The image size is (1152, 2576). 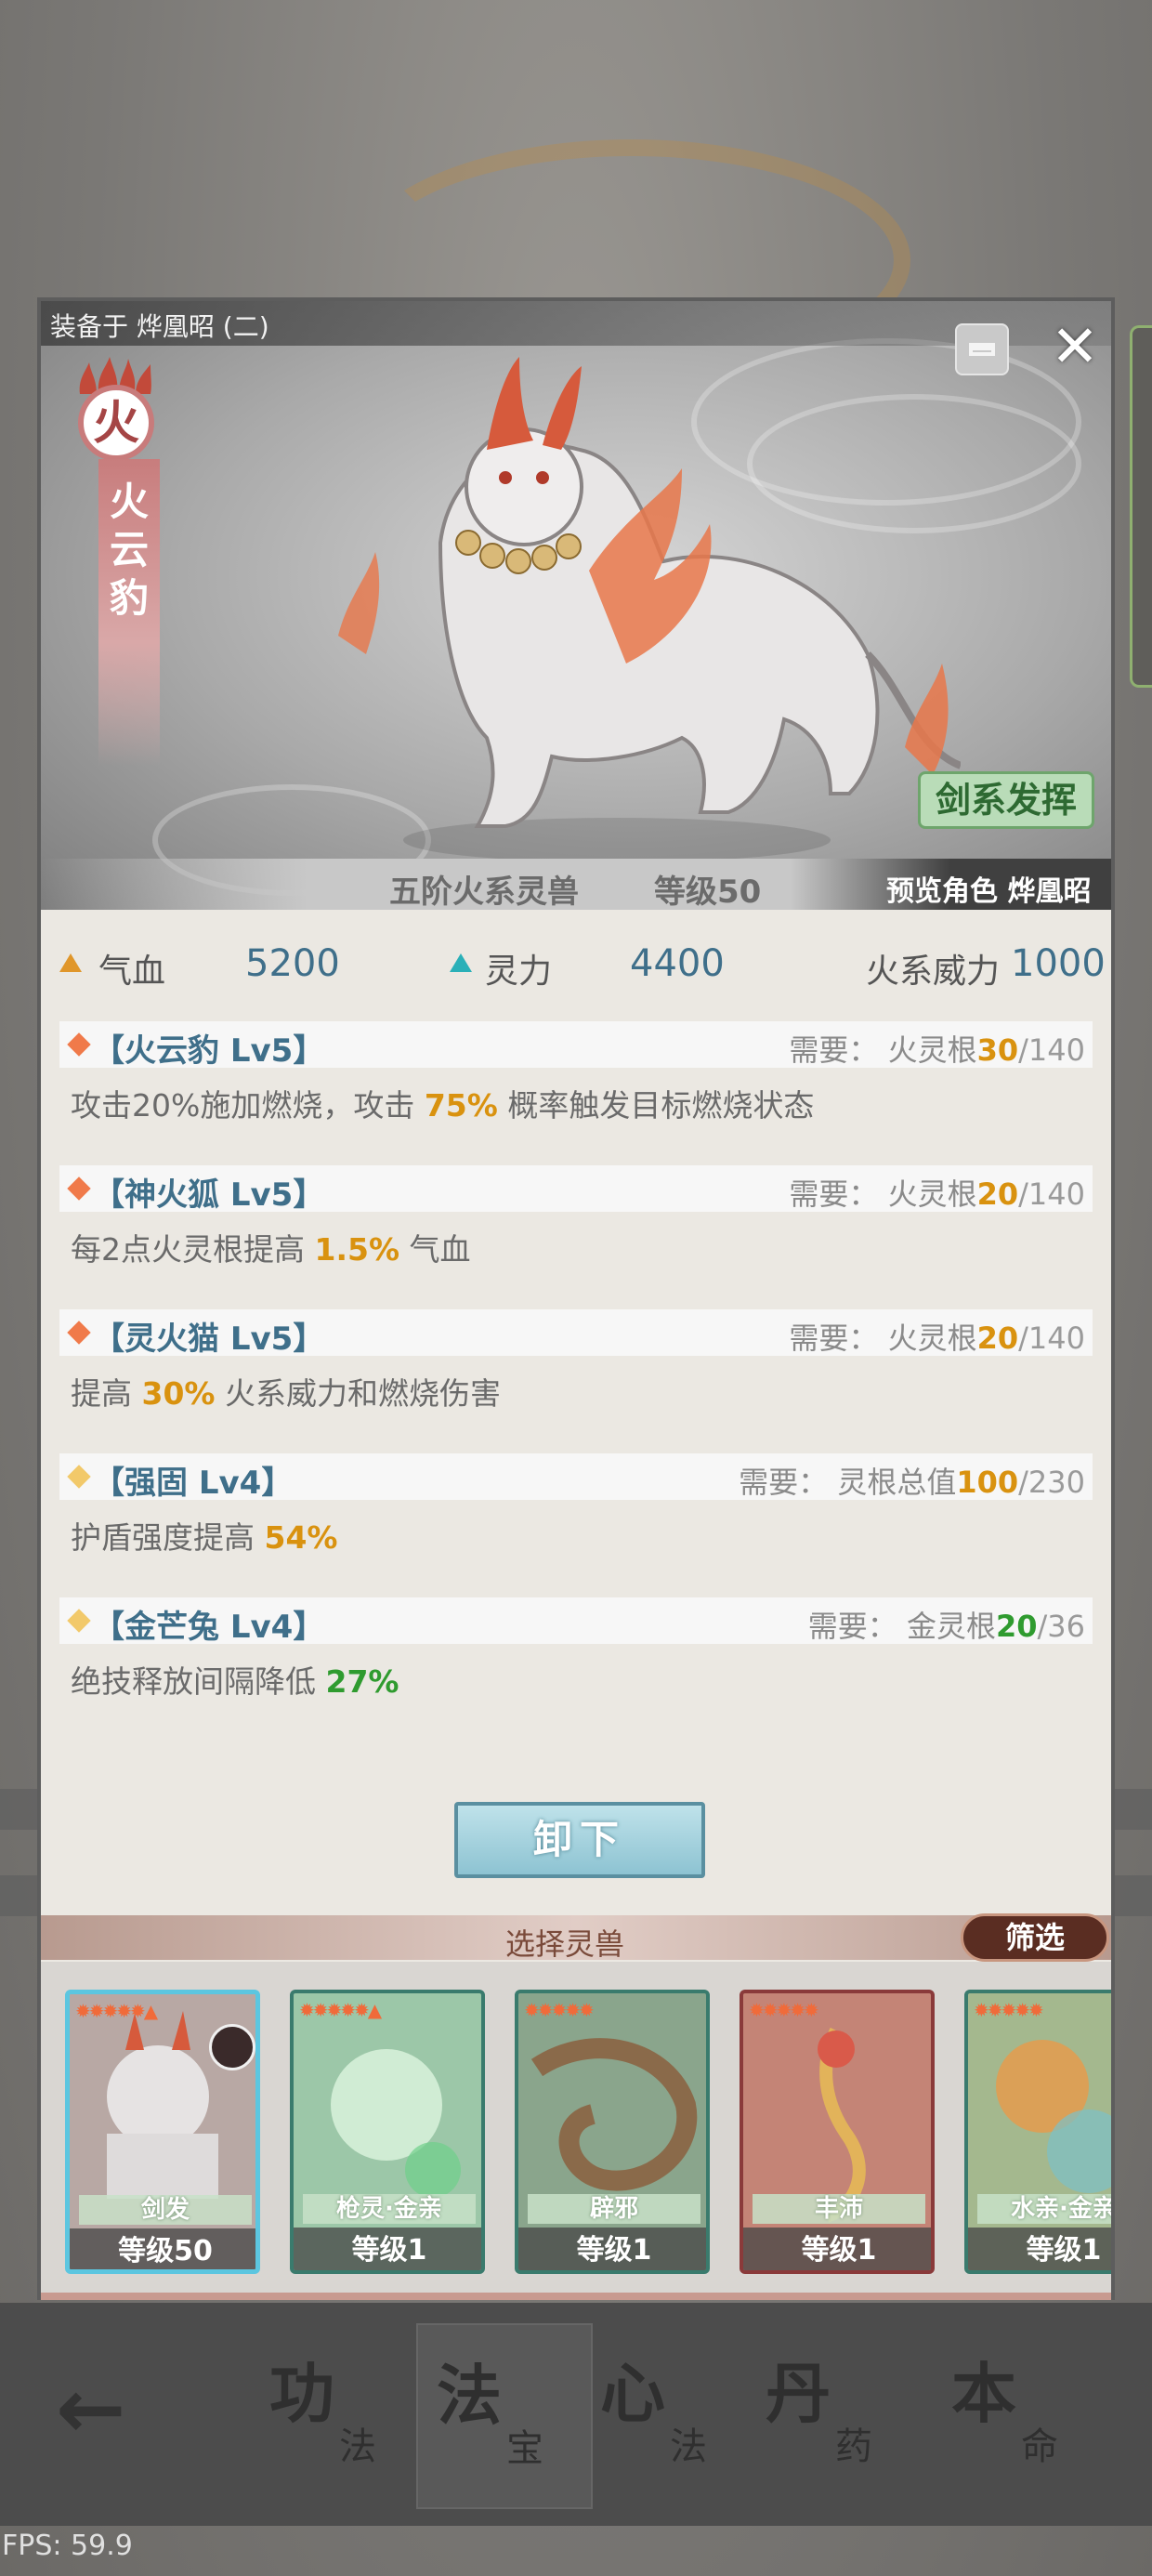 I want to click on beast-card-tag: 枪灵·金亲, so click(x=389, y=2209).